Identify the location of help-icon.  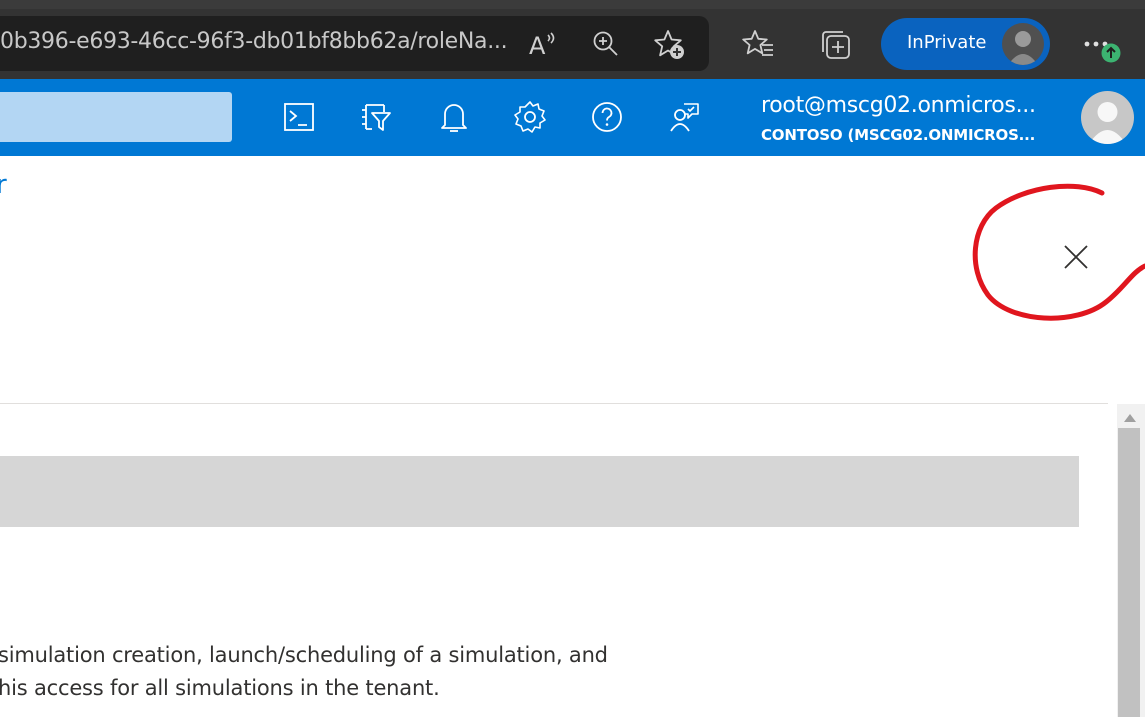
(607, 117).